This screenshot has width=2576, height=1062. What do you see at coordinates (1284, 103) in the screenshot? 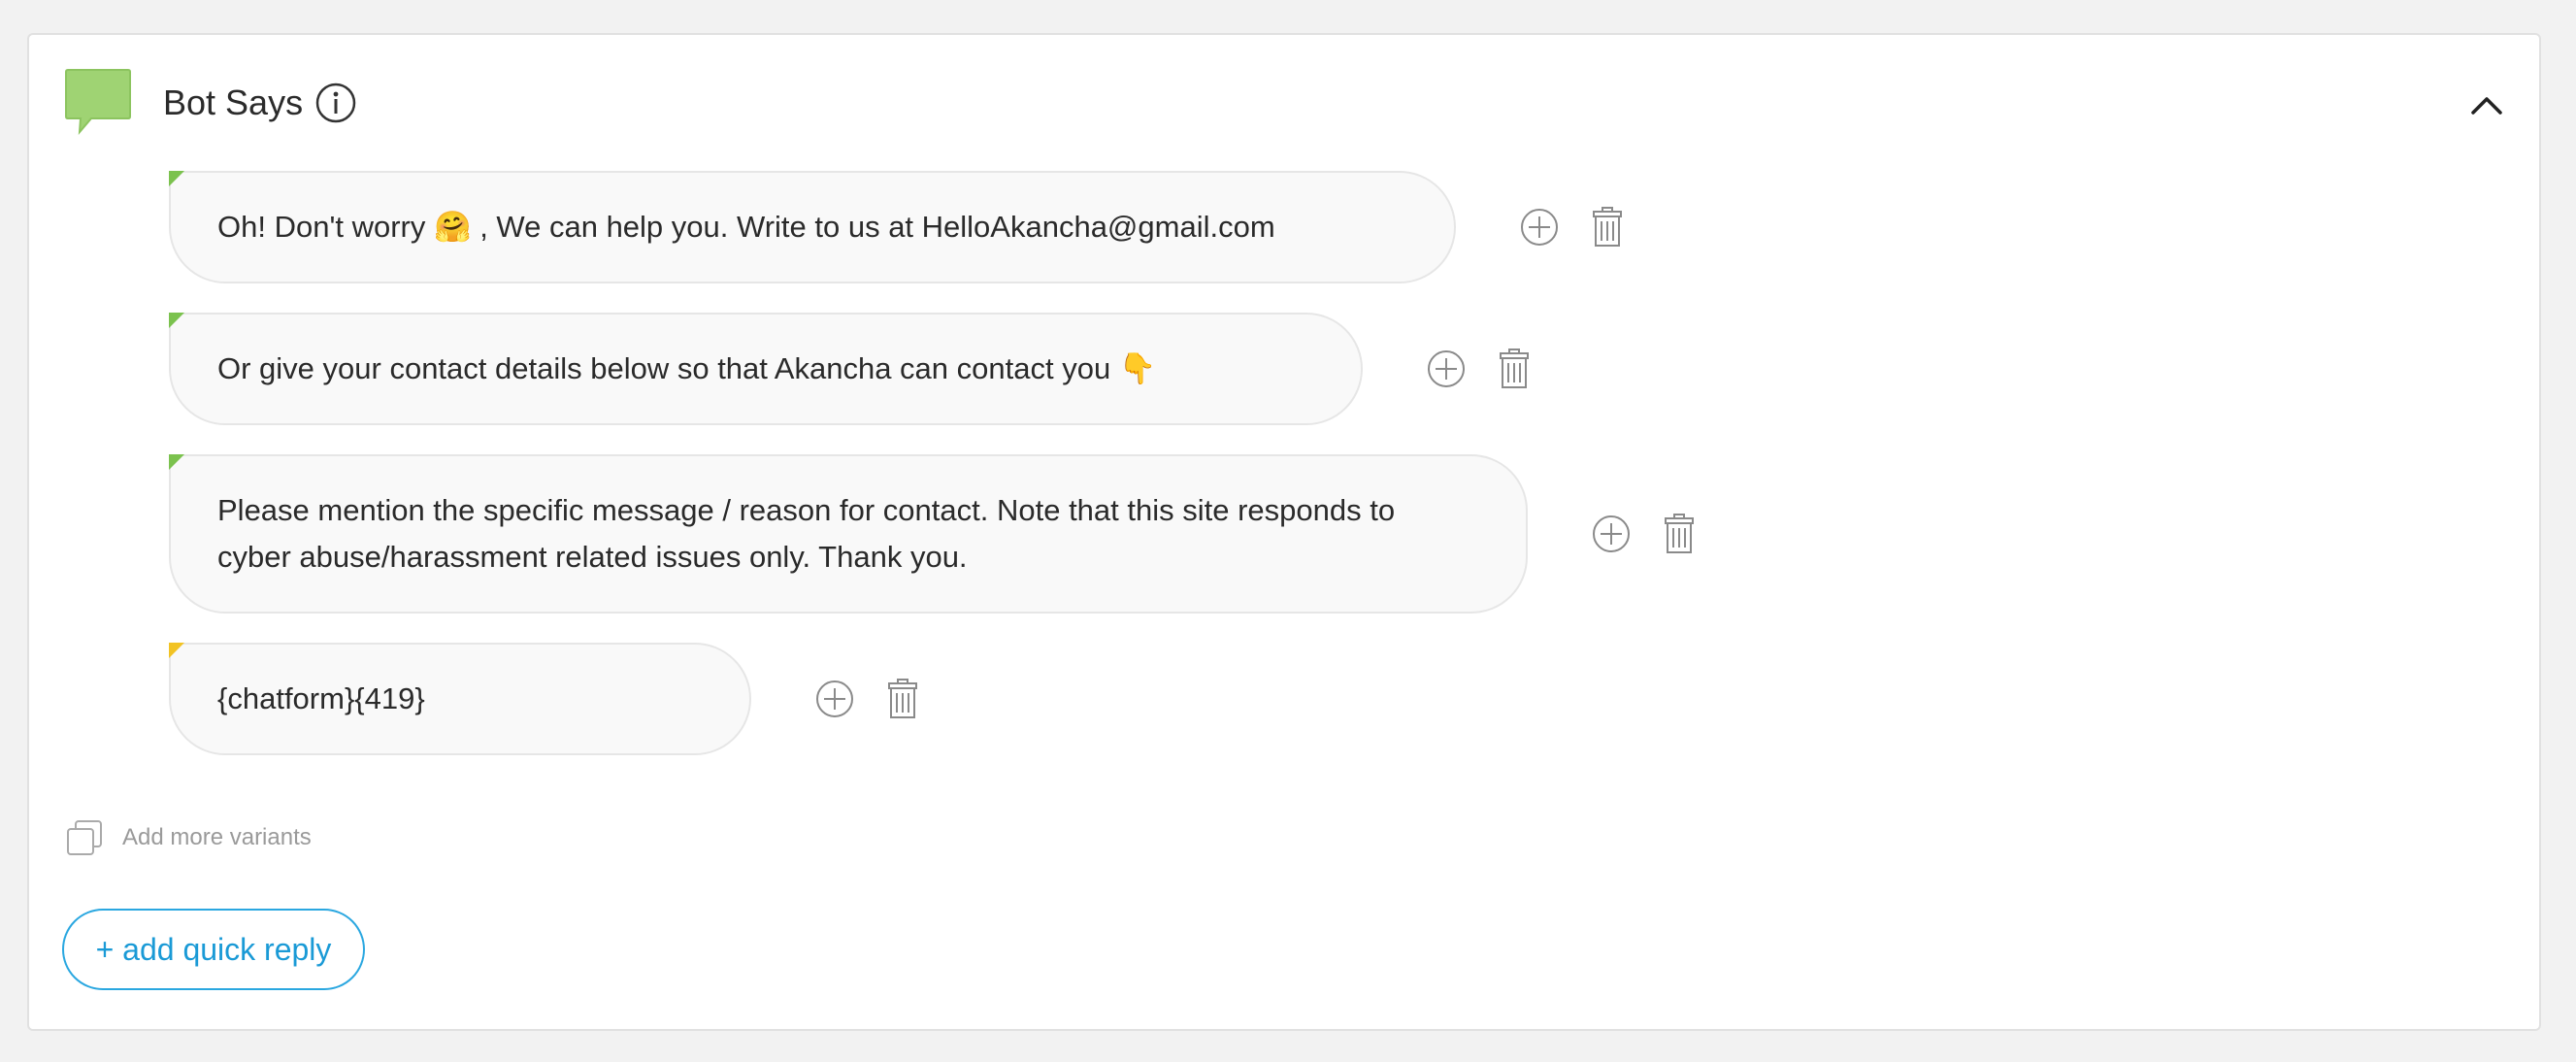
I see `card-header: Bot Says` at bounding box center [1284, 103].